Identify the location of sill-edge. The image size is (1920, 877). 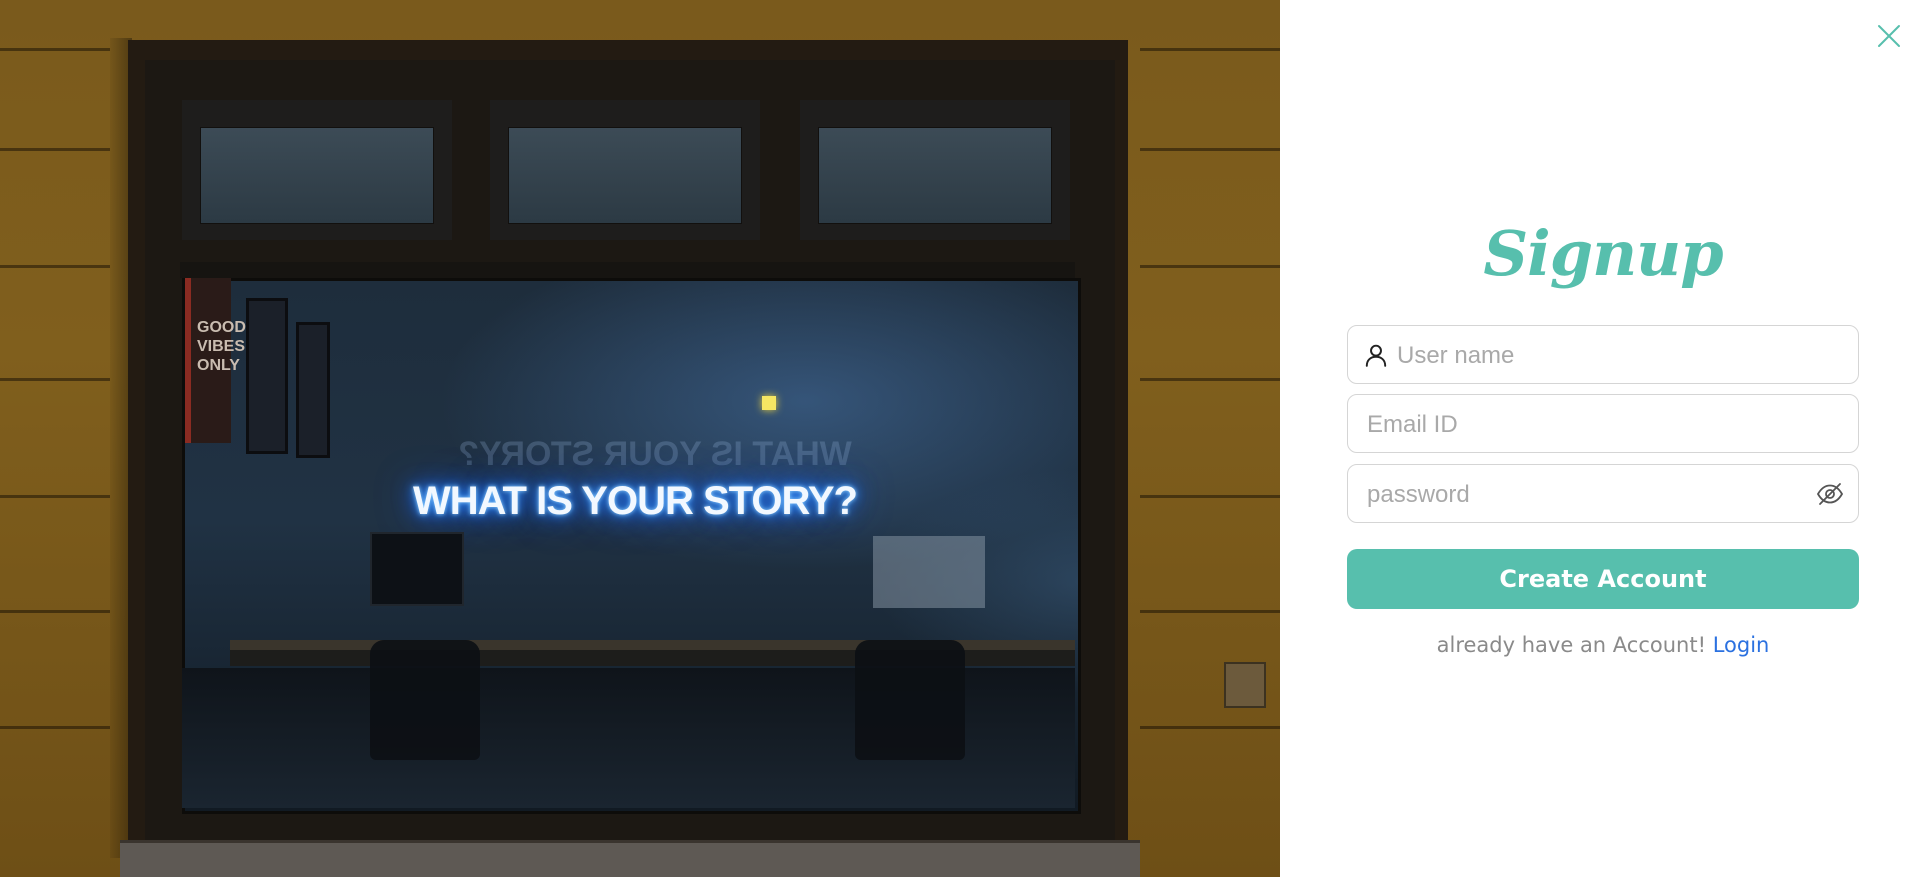
(630, 841).